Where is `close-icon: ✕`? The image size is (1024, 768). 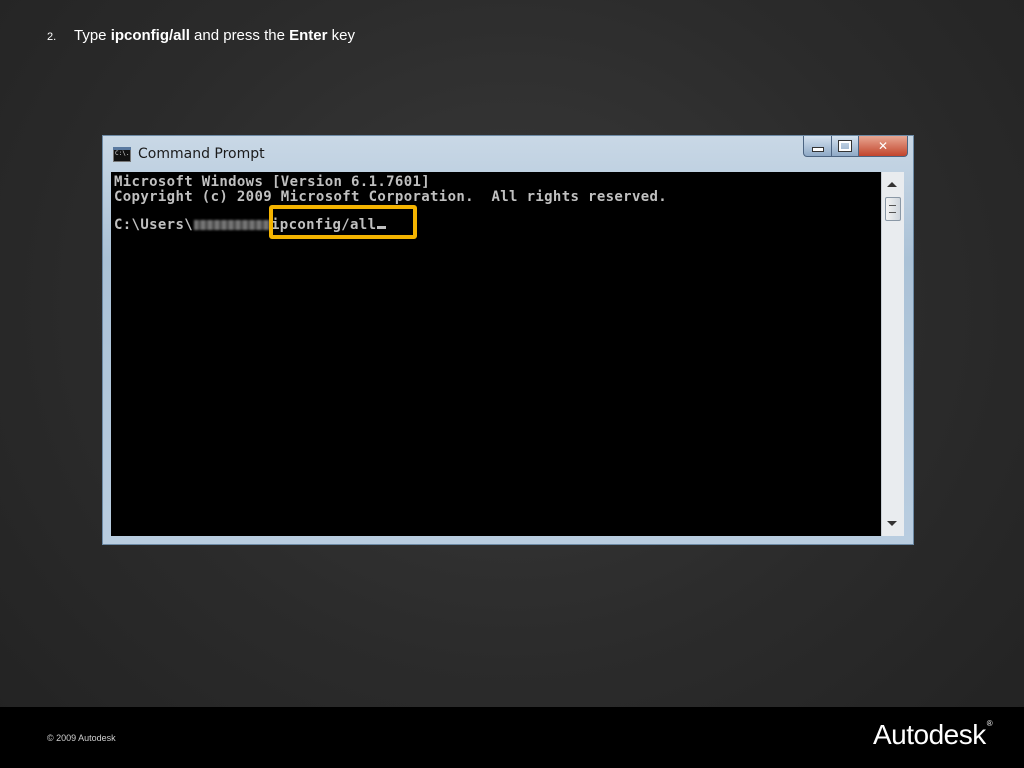
close-icon: ✕ is located at coordinates (883, 146).